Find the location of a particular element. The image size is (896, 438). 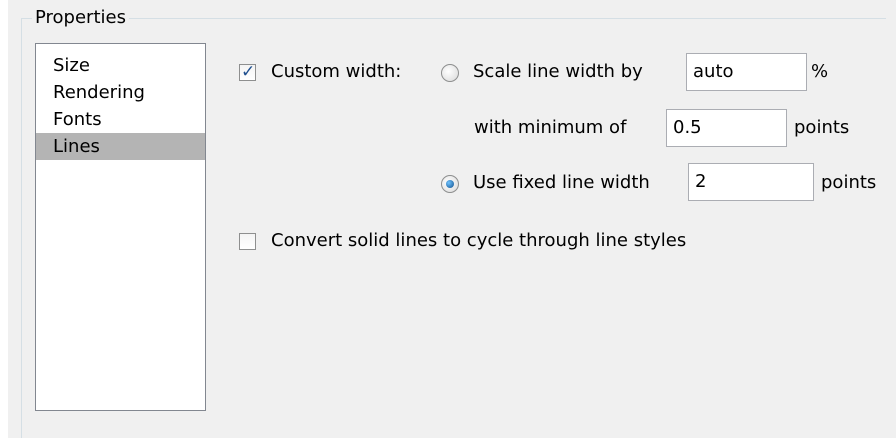

custom-width-checkbox: ✓ is located at coordinates (247, 72).